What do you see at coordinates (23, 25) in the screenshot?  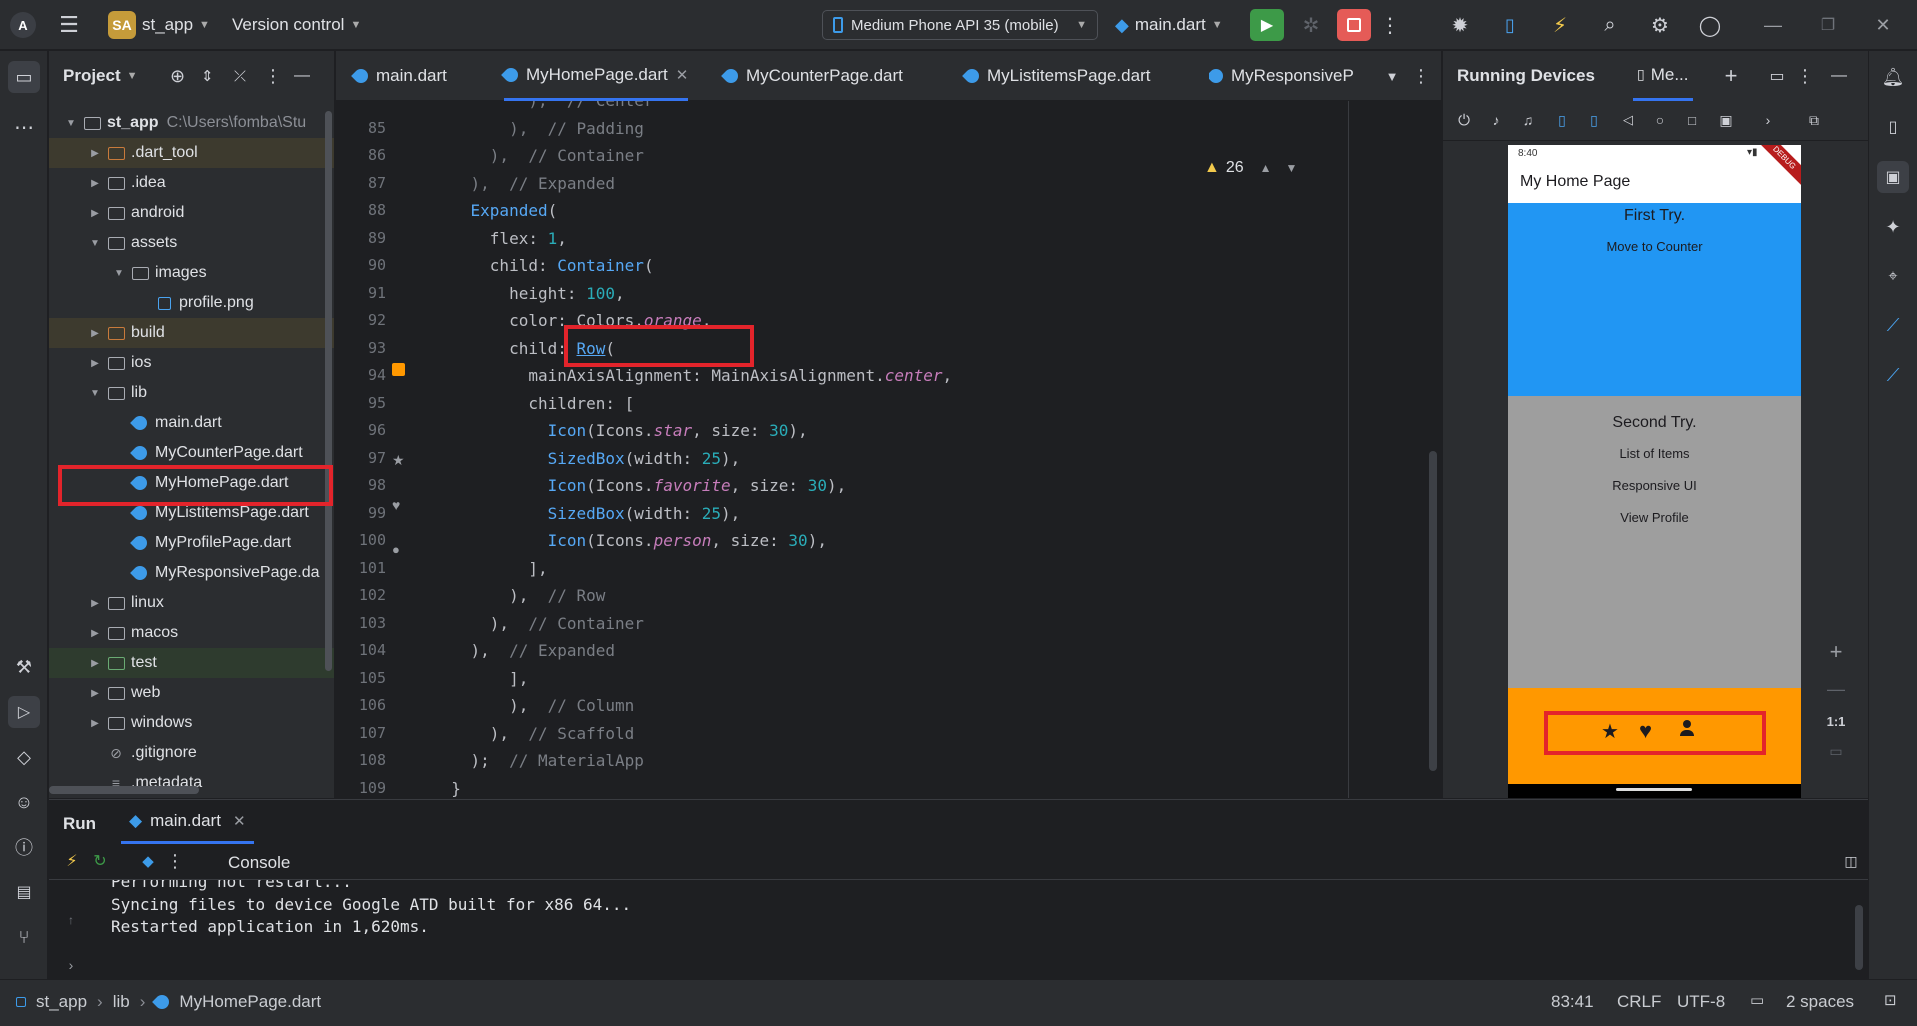 I see `android-studio-logo-icon: A` at bounding box center [23, 25].